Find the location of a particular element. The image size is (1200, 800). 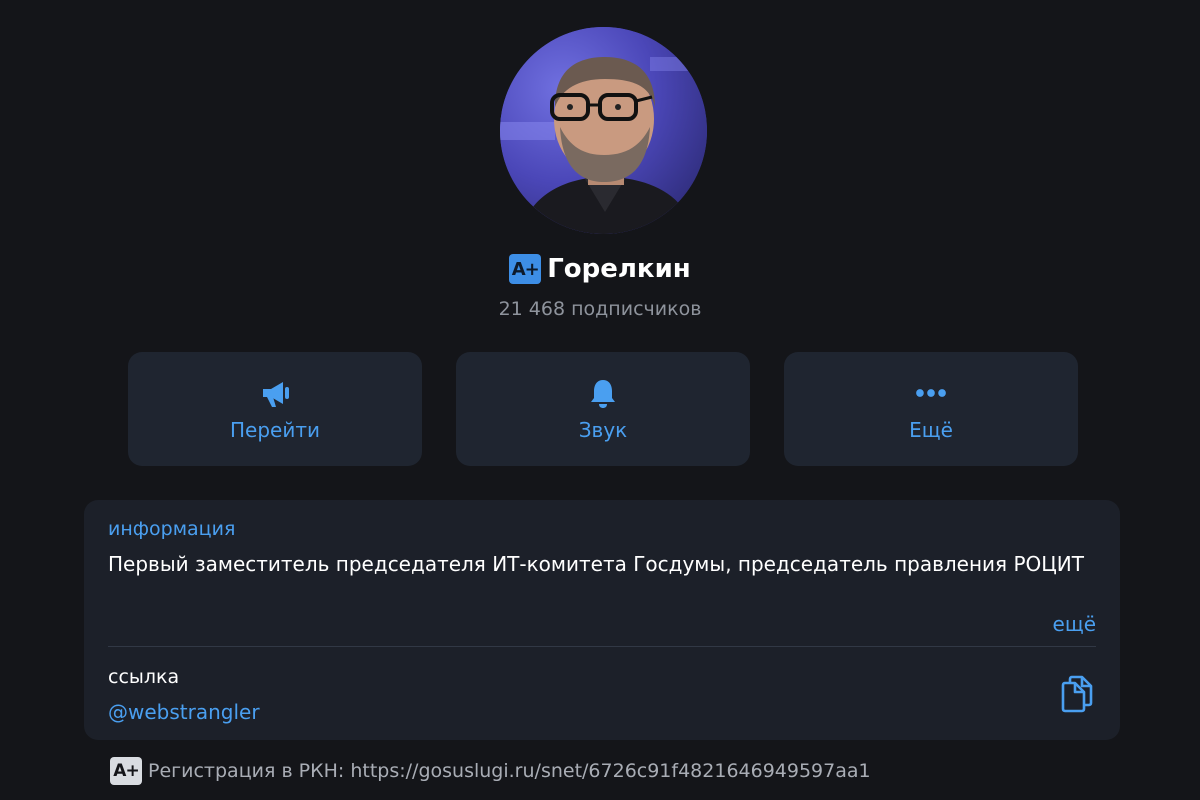

info-more-link: ещё is located at coordinates (1074, 624).